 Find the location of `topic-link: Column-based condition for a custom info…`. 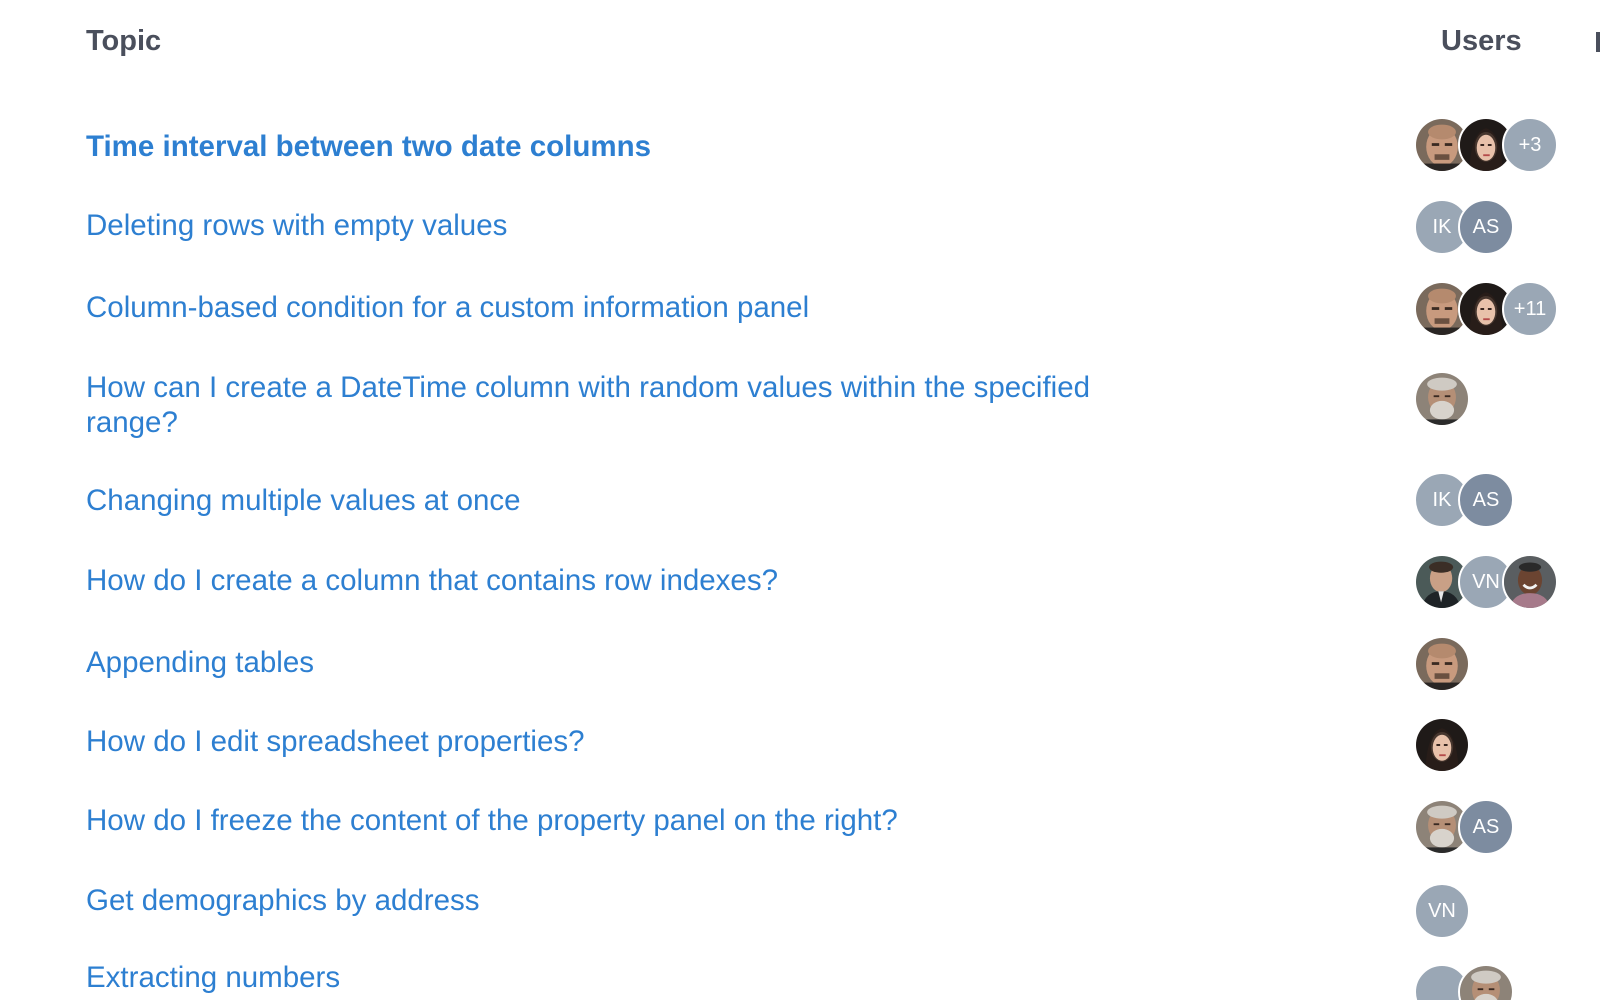

topic-link: Column-based condition for a custom info… is located at coordinates (616, 307).